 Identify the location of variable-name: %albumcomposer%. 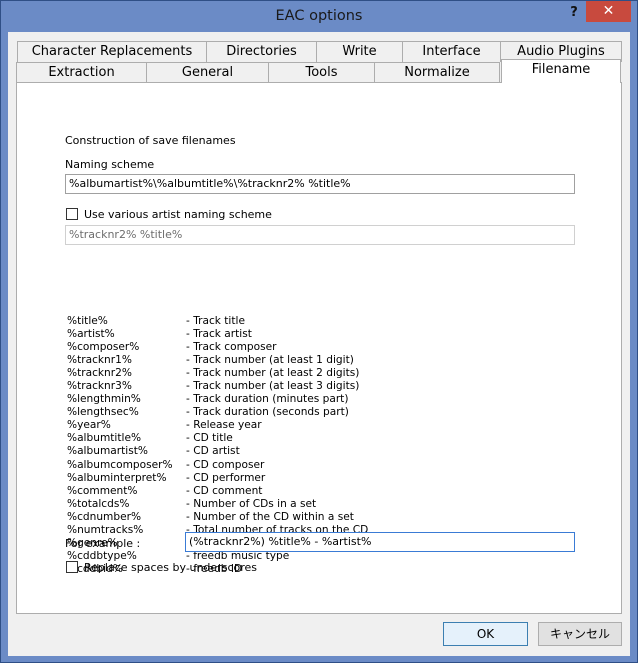
(120, 464).